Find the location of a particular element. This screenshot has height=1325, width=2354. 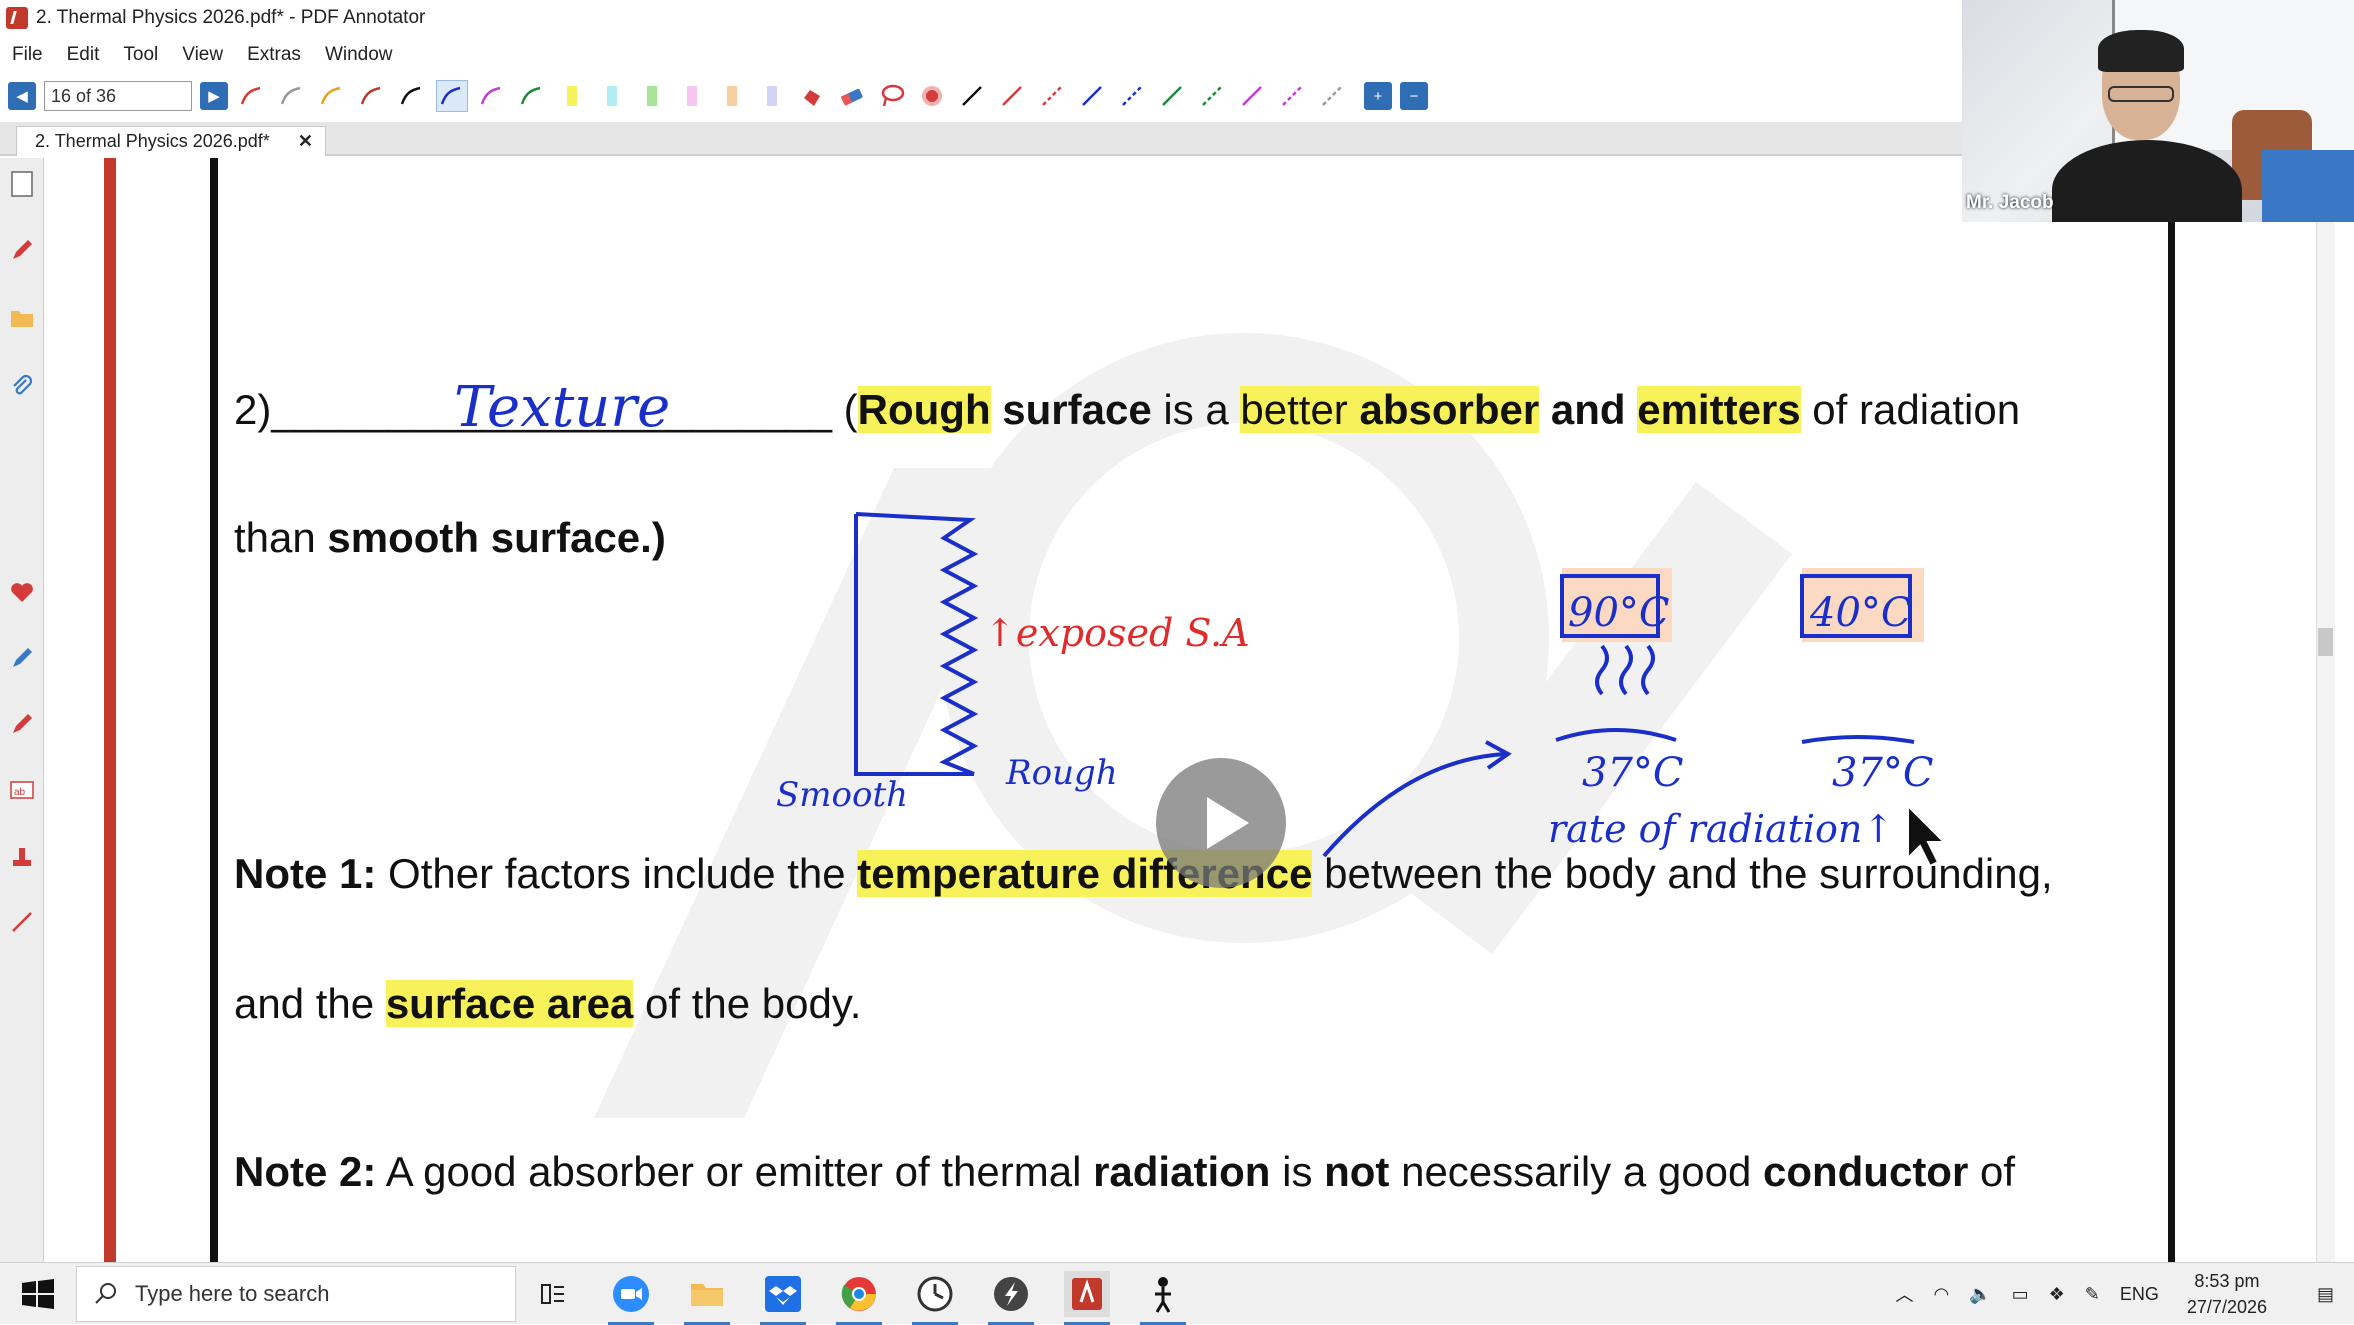

tab-thermal-physics: 2. Thermal Physics 2026.pdf* ✕ is located at coordinates (171, 141).